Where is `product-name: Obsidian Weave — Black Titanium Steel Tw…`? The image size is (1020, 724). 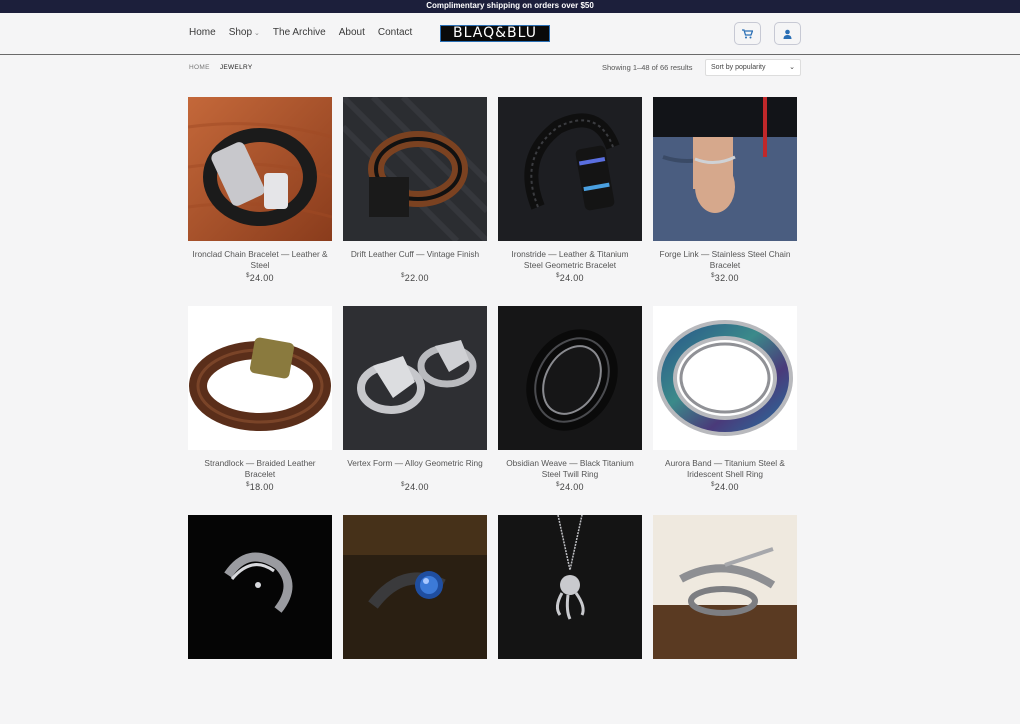
product-name: Obsidian Weave — Black Titanium Steel Tw… is located at coordinates (570, 469).